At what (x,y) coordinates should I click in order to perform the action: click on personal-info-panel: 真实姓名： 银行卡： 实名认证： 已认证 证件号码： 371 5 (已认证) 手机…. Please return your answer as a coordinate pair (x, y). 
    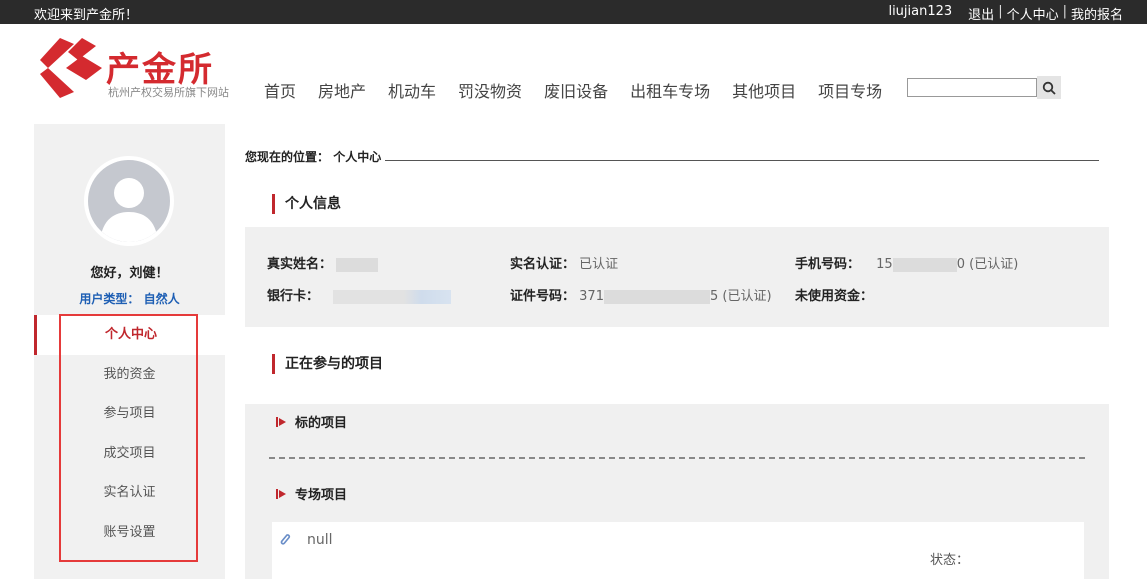
    Looking at the image, I should click on (677, 277).